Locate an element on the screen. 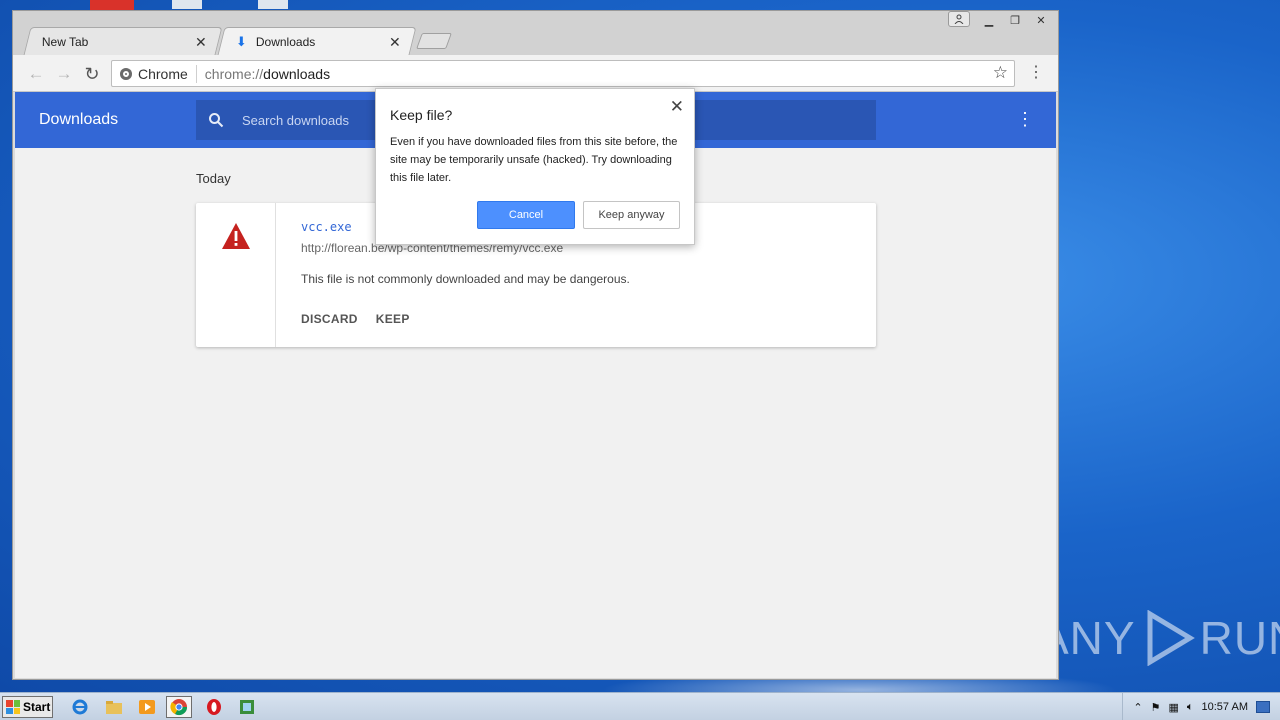 This screenshot has width=1280, height=720. user-icon is located at coordinates (959, 19).